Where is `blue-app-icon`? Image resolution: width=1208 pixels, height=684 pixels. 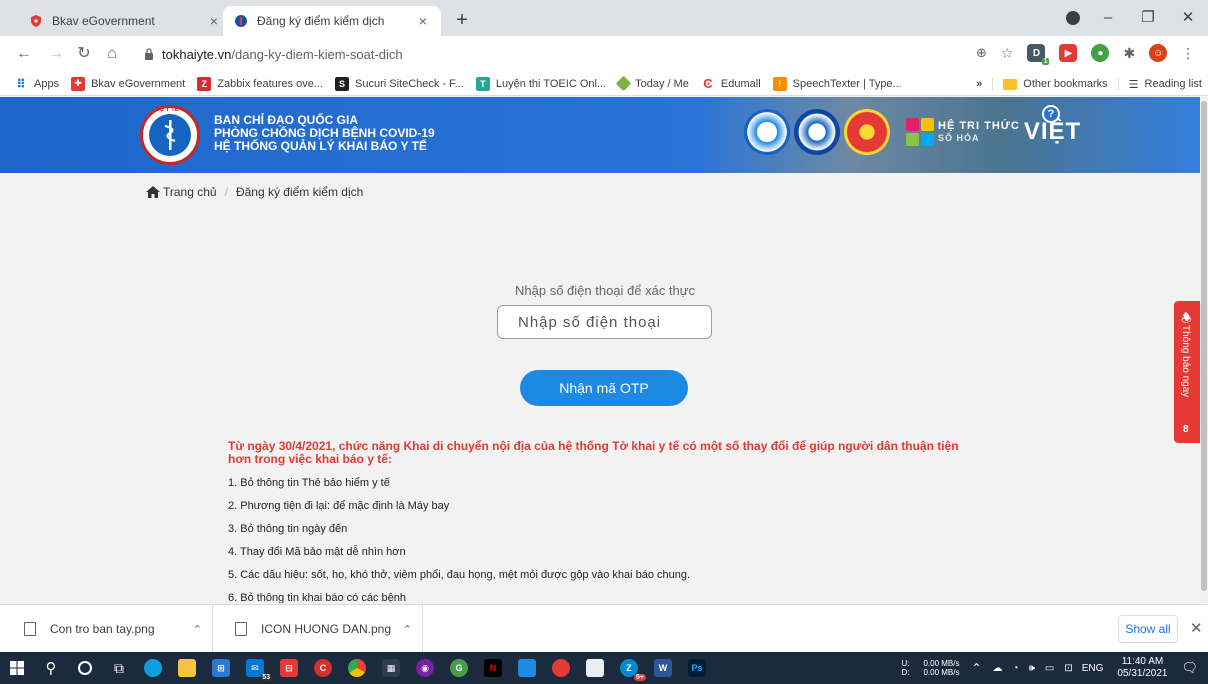
blue-app-icon is located at coordinates (527, 668).